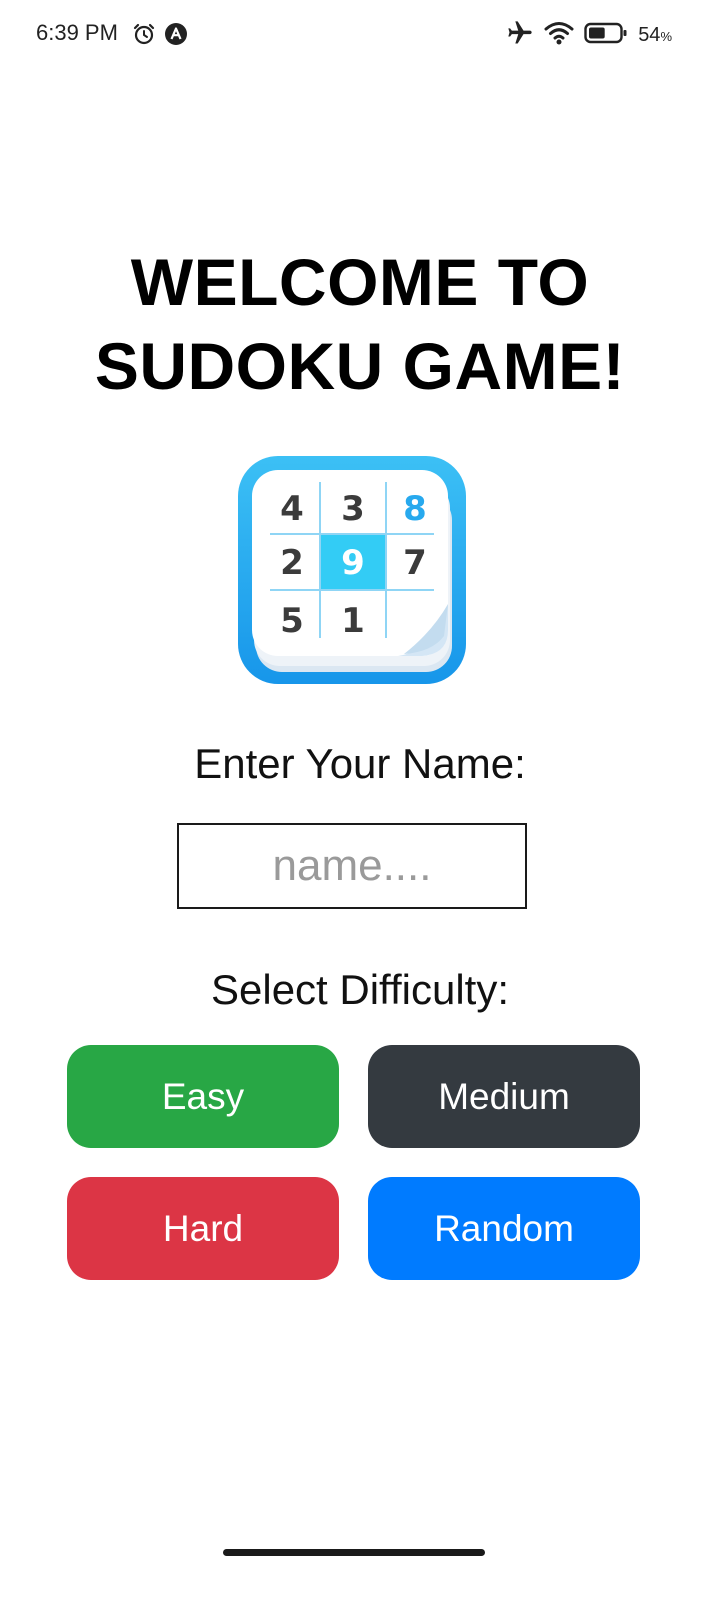 Image resolution: width=720 pixels, height=1600 pixels. What do you see at coordinates (504, 1096) in the screenshot?
I see `medium-button: Medium` at bounding box center [504, 1096].